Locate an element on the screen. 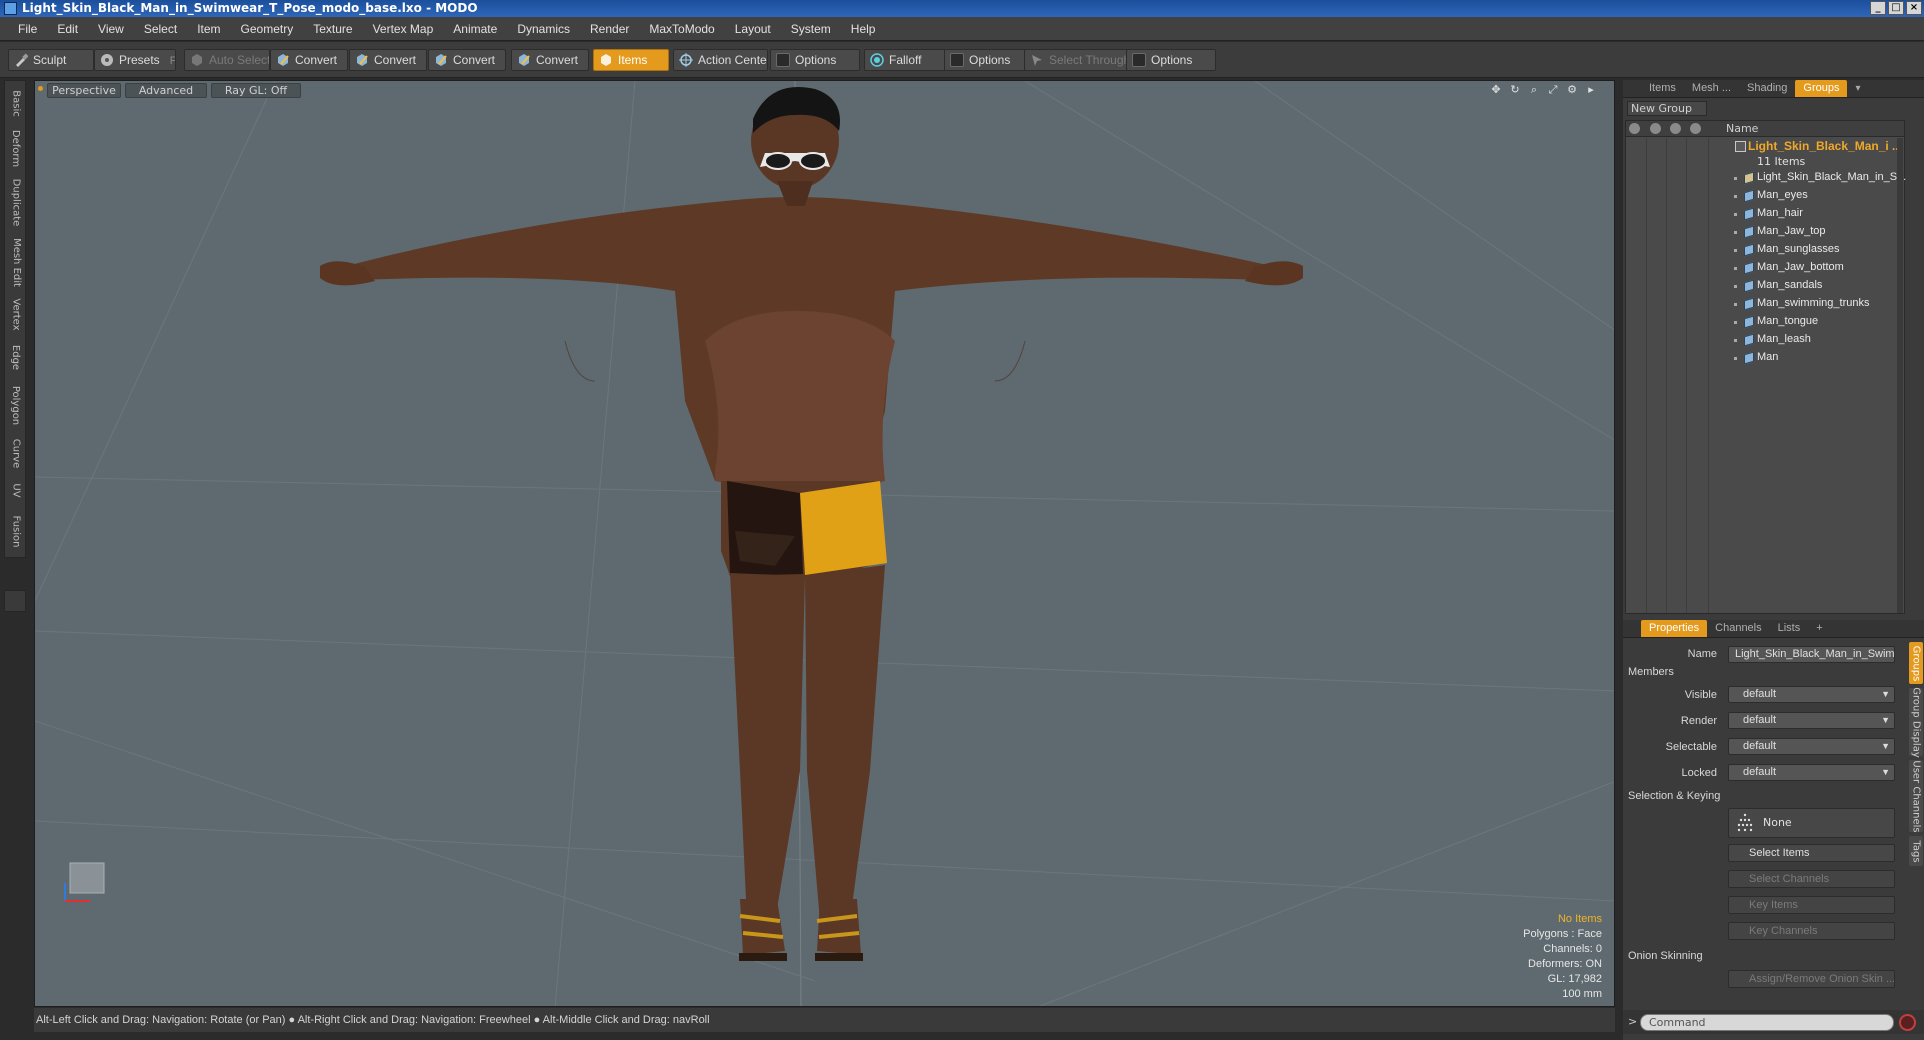 This screenshot has height=1040, width=1924. raygl-toggle: Ray GL: Off is located at coordinates (256, 90).